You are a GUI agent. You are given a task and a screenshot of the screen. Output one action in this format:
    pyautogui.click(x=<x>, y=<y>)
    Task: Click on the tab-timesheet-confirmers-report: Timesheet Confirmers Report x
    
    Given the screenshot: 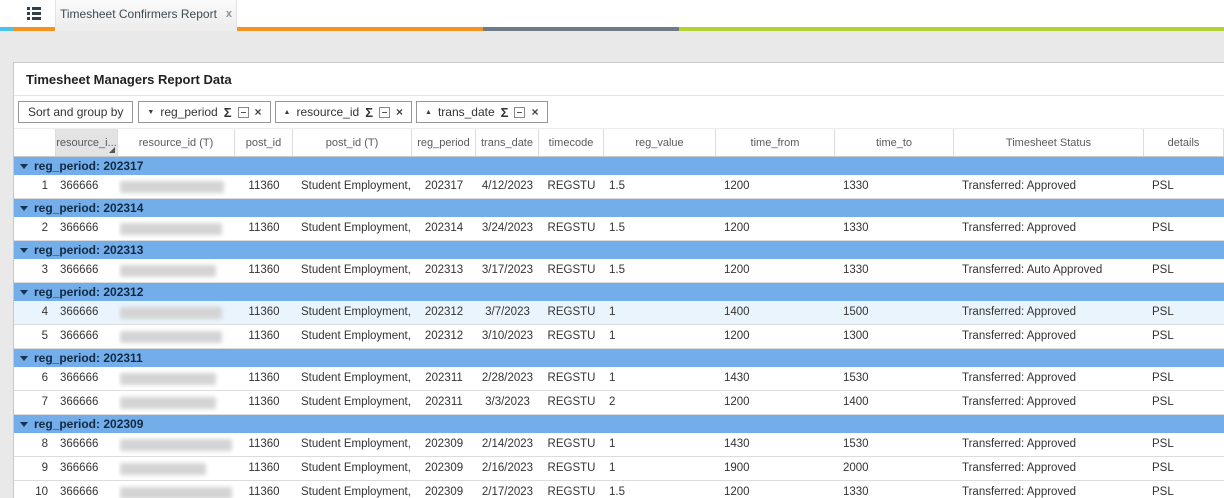 What is the action you would take?
    pyautogui.click(x=146, y=13)
    